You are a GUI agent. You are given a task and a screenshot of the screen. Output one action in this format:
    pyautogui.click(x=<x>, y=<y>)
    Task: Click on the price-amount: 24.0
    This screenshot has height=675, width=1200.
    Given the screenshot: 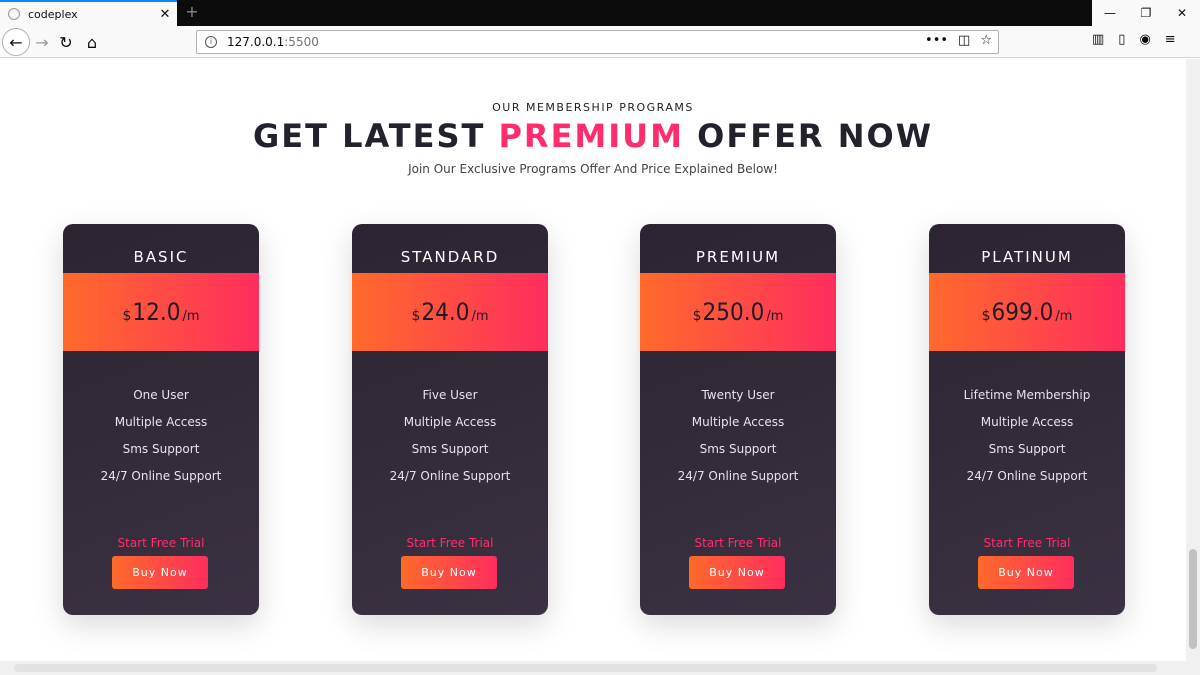 What is the action you would take?
    pyautogui.click(x=445, y=312)
    